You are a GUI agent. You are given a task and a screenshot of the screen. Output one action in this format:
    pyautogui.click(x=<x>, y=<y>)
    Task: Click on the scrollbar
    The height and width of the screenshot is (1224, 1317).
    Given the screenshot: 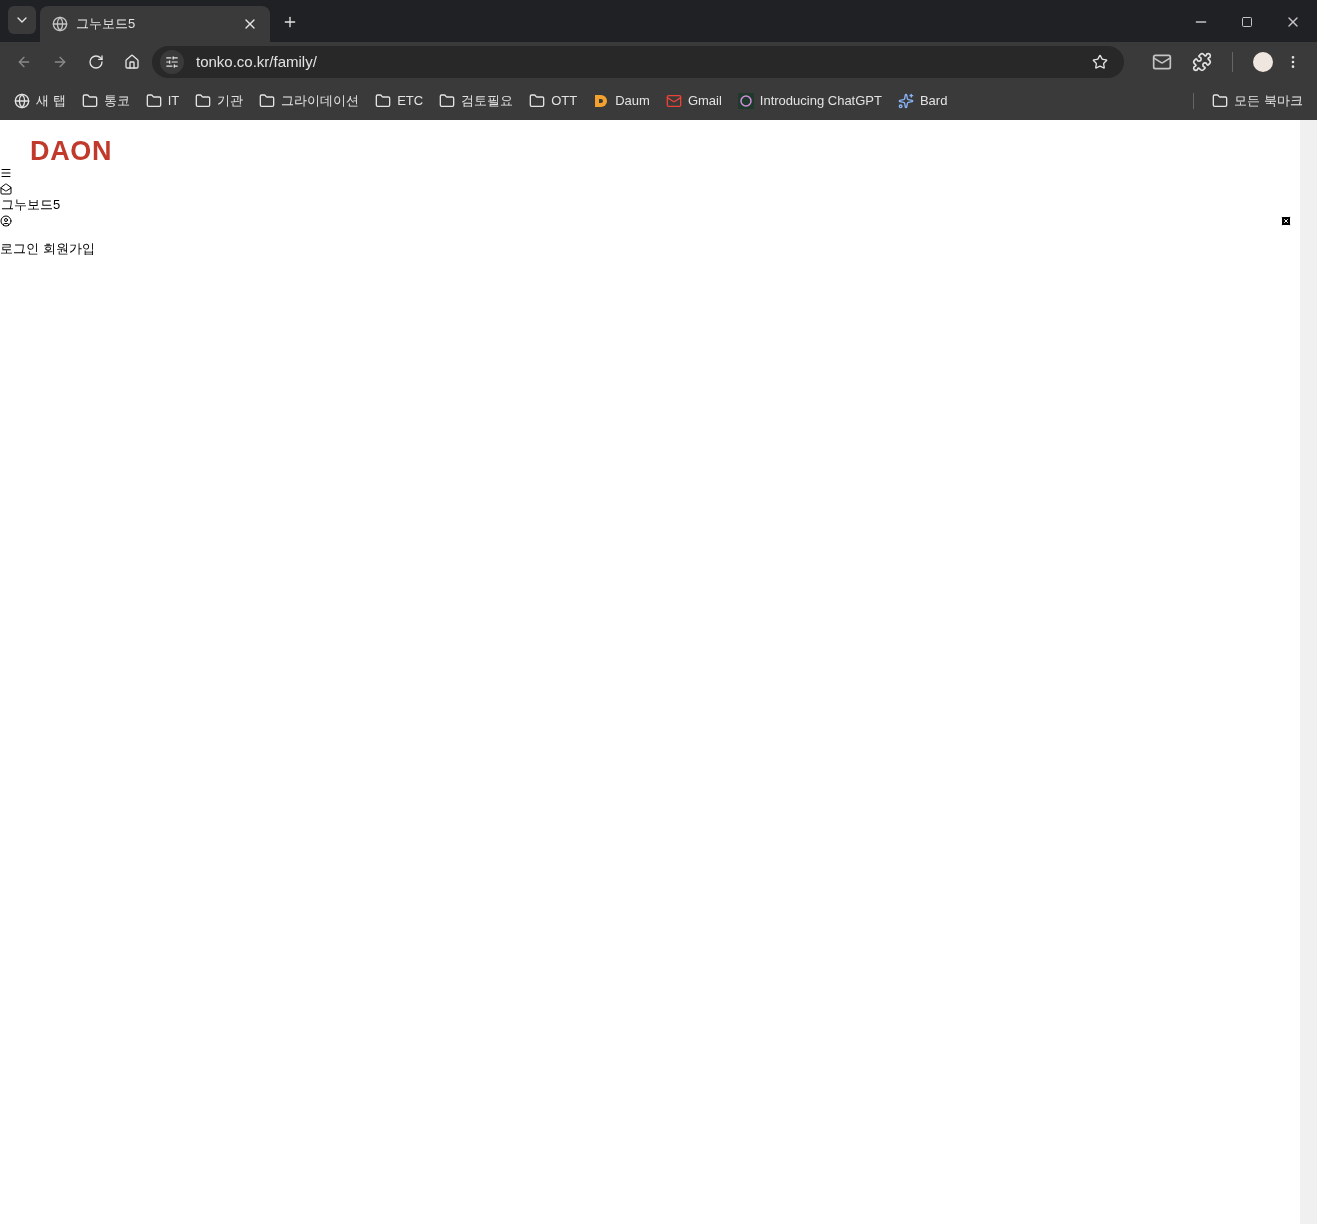 What is the action you would take?
    pyautogui.click(x=1308, y=672)
    